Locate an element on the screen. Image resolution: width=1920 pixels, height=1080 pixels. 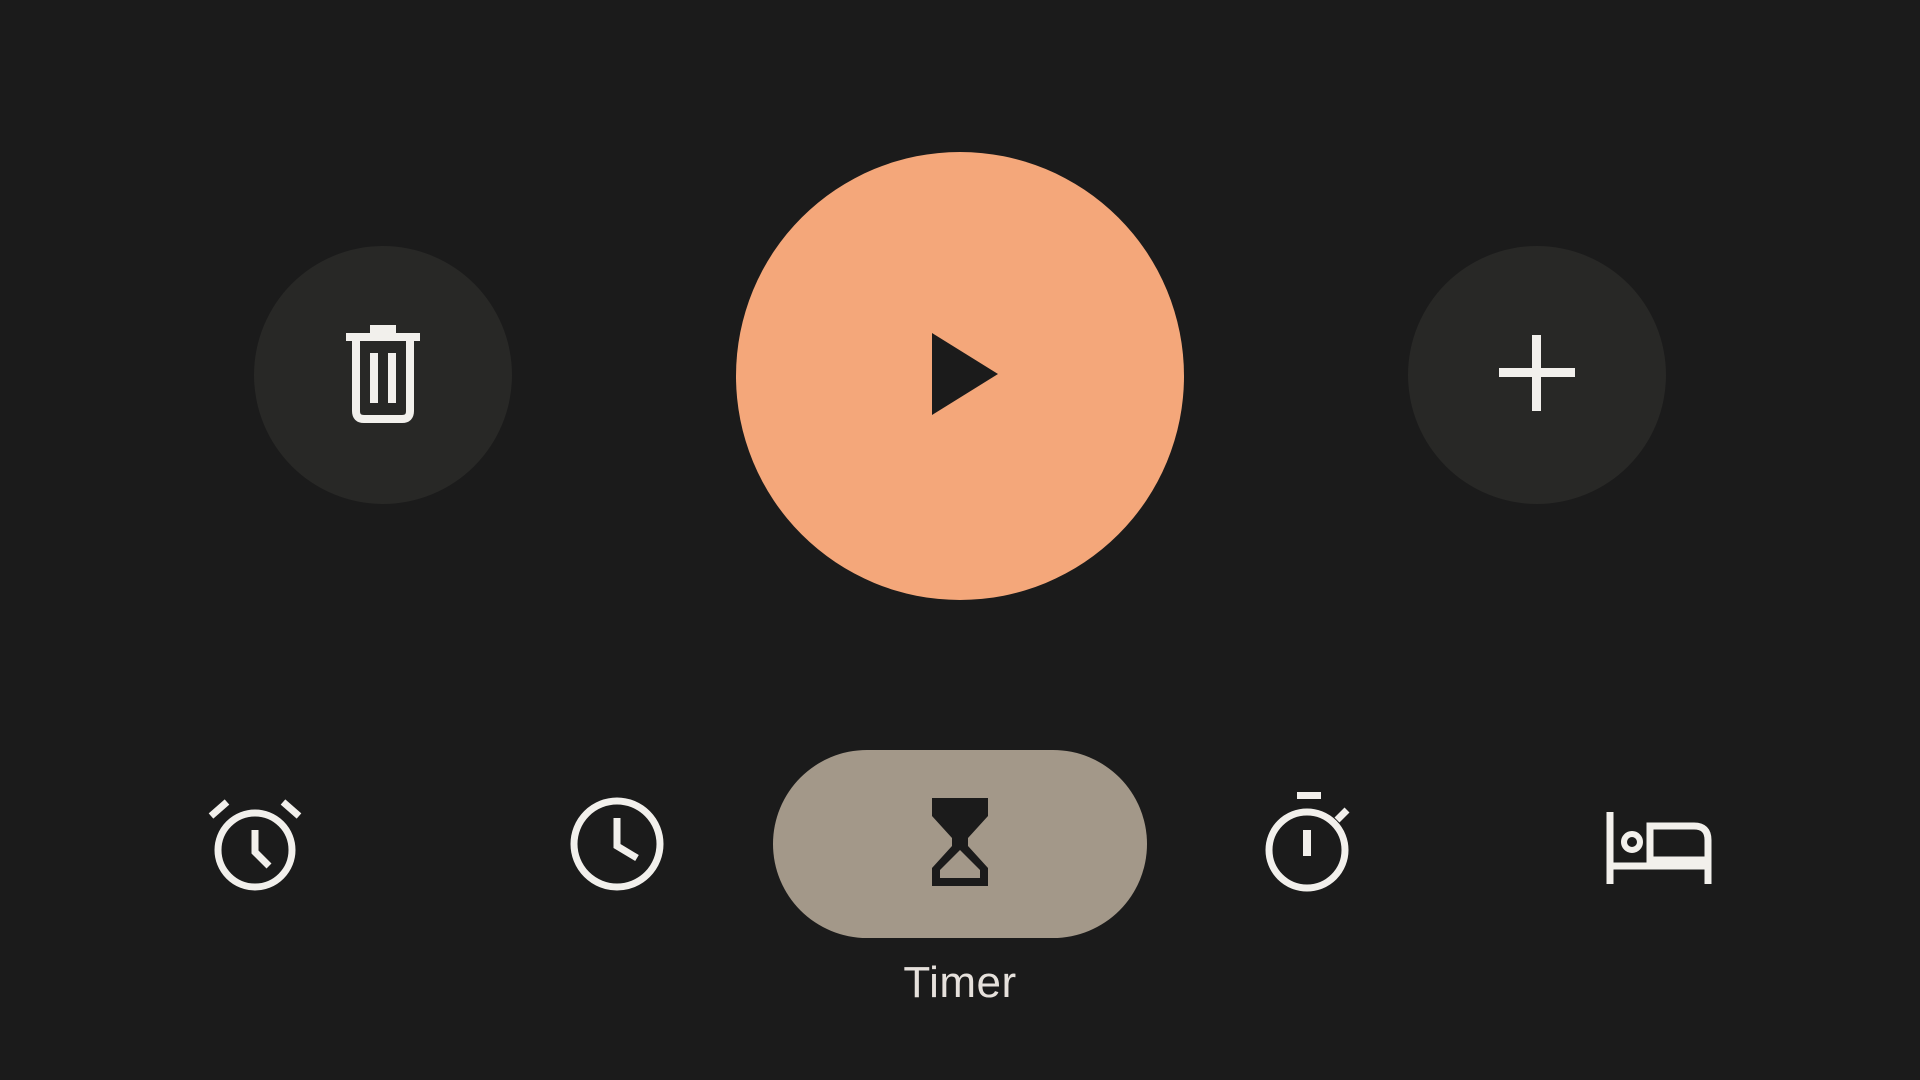
nav-clock is located at coordinates (617, 846).